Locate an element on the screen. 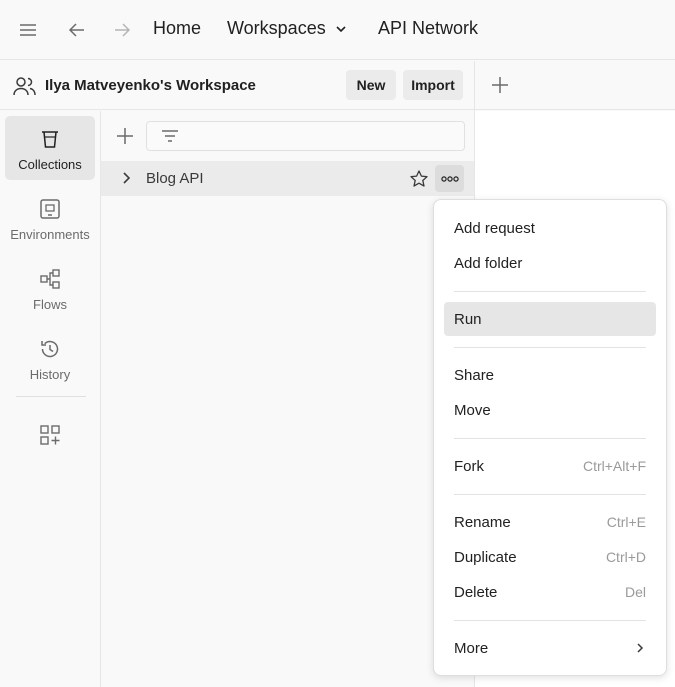 This screenshot has height=687, width=675. sidebar-item-history: History is located at coordinates (50, 358).